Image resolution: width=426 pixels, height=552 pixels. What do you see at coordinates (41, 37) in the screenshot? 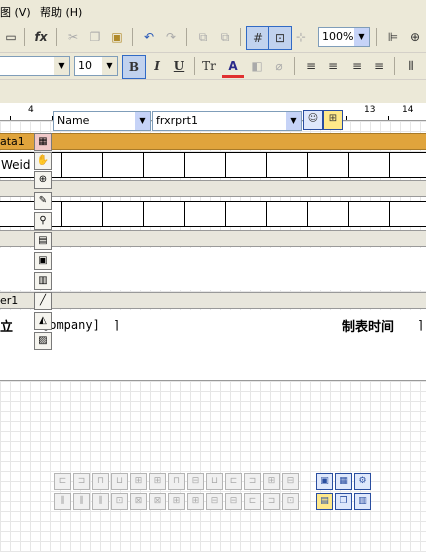
I see `fx-icon: fx` at bounding box center [41, 37].